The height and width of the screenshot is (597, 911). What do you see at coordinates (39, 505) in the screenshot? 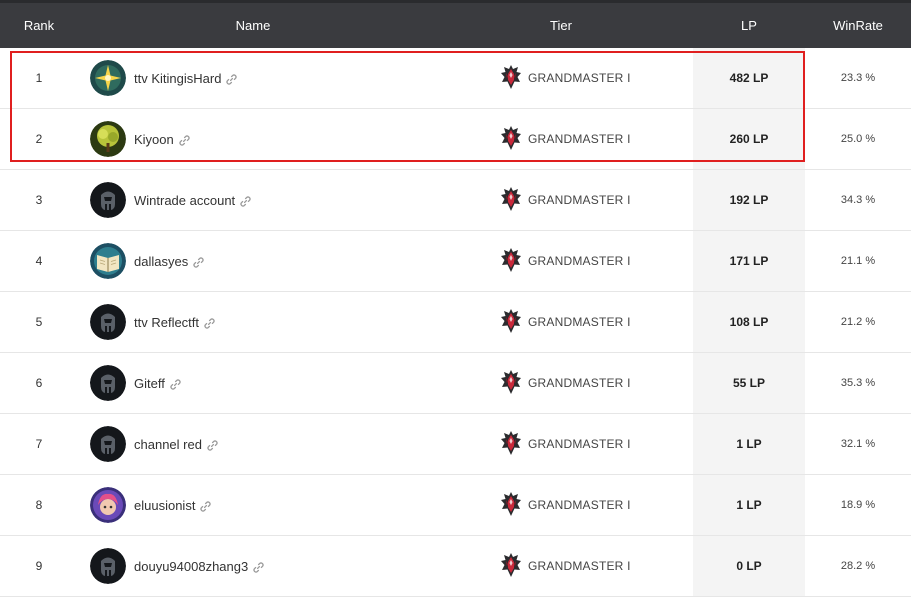
I see `rank-cell: 8` at bounding box center [39, 505].